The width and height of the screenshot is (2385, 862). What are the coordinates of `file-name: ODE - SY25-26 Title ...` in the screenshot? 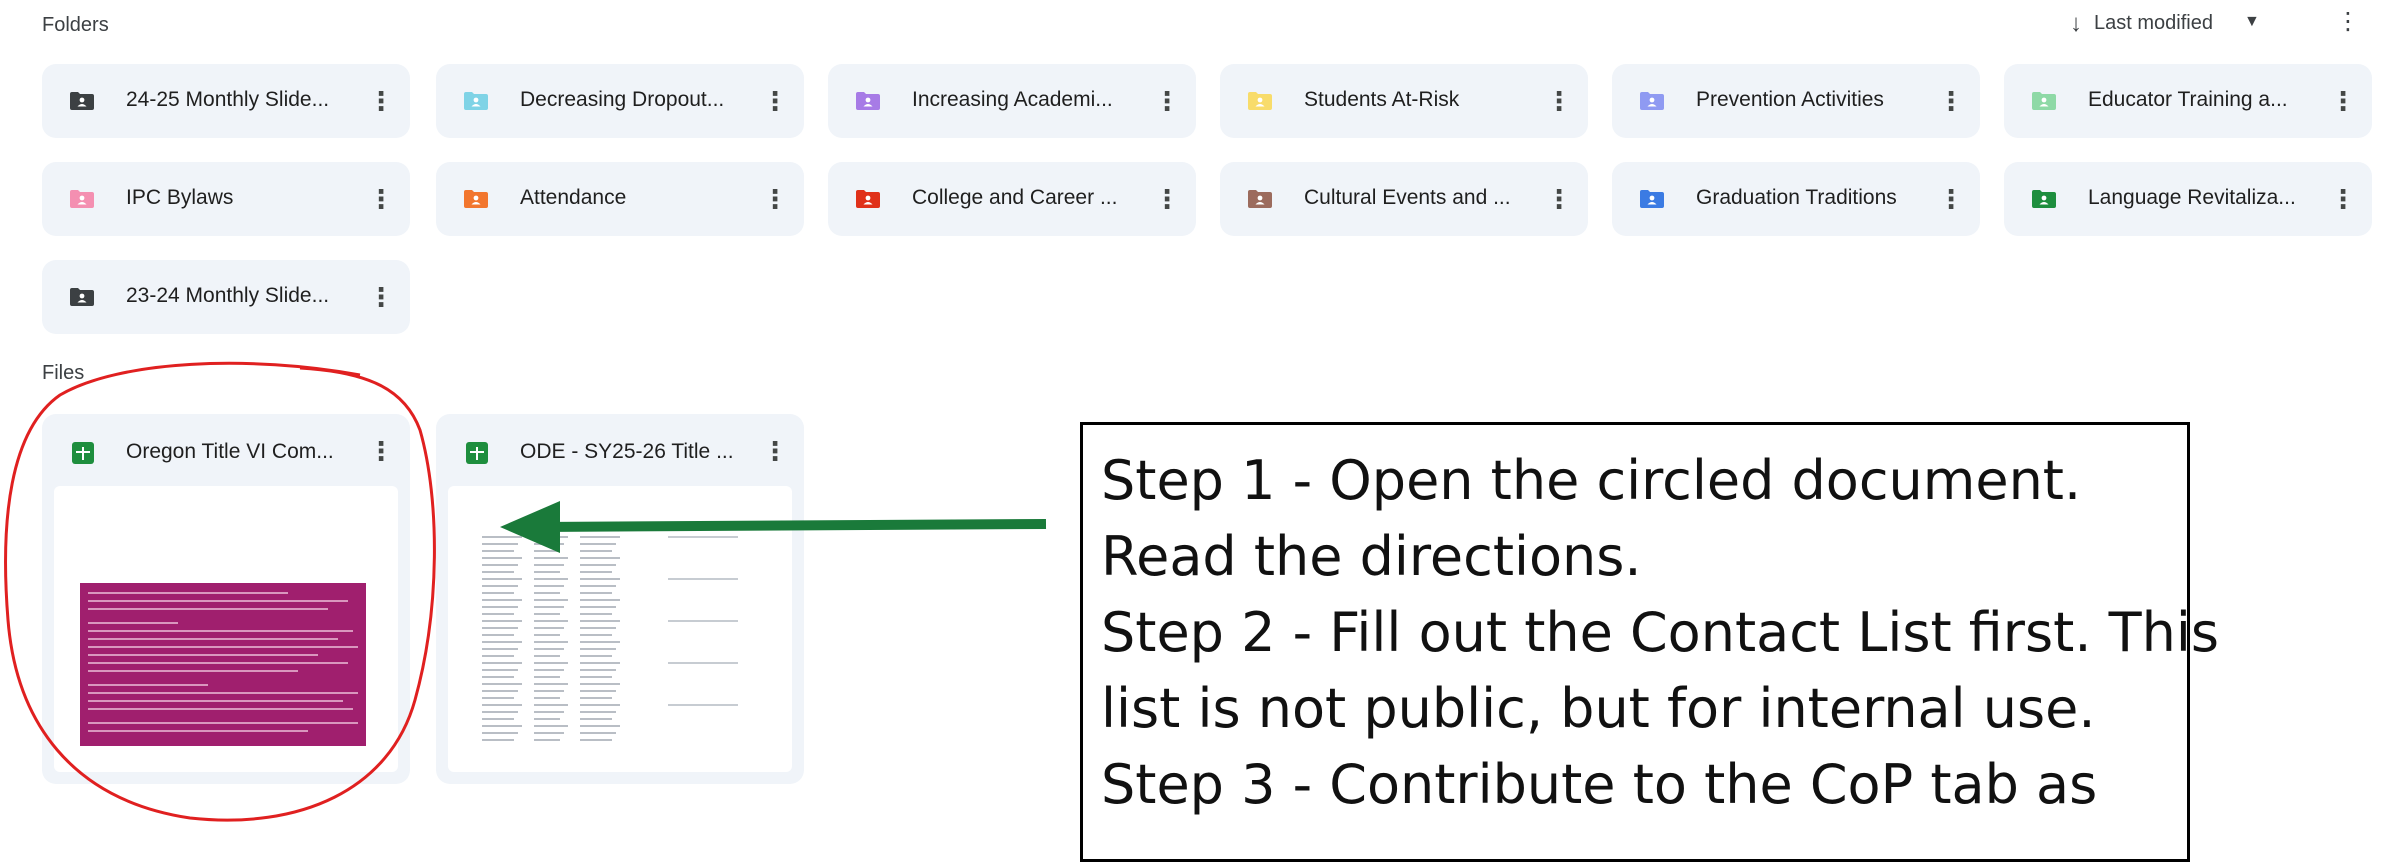 It's located at (627, 451).